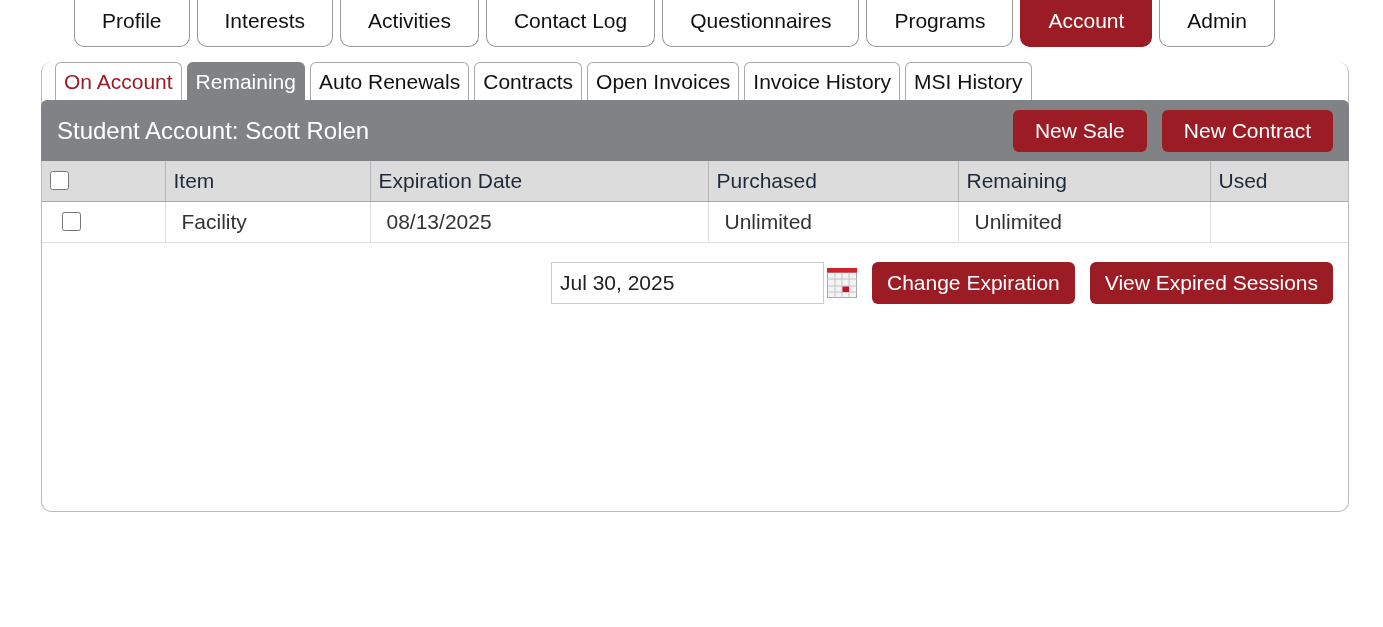  What do you see at coordinates (71, 221) in the screenshot?
I see `row-checkbox` at bounding box center [71, 221].